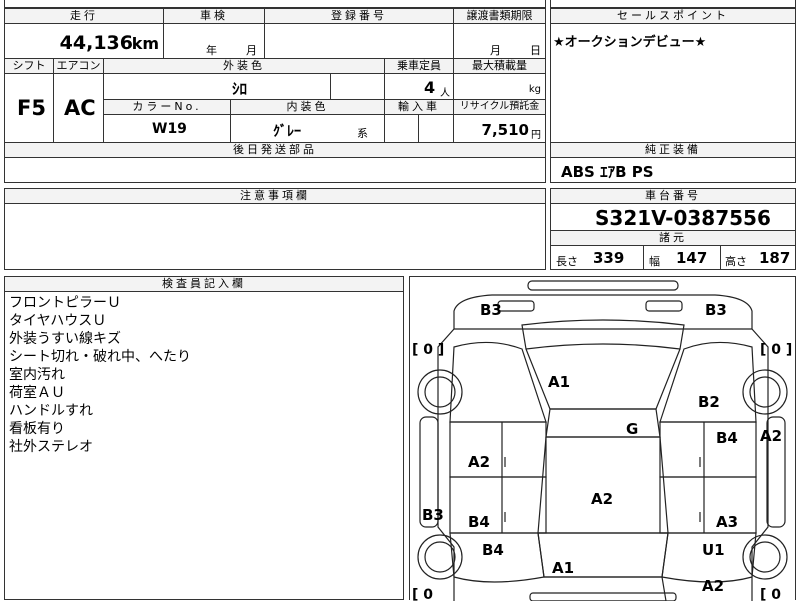 The width and height of the screenshot is (800, 601). Describe the element at coordinates (630, 42) in the screenshot. I see `sales-point-text: ★オークションデビュー★` at that location.